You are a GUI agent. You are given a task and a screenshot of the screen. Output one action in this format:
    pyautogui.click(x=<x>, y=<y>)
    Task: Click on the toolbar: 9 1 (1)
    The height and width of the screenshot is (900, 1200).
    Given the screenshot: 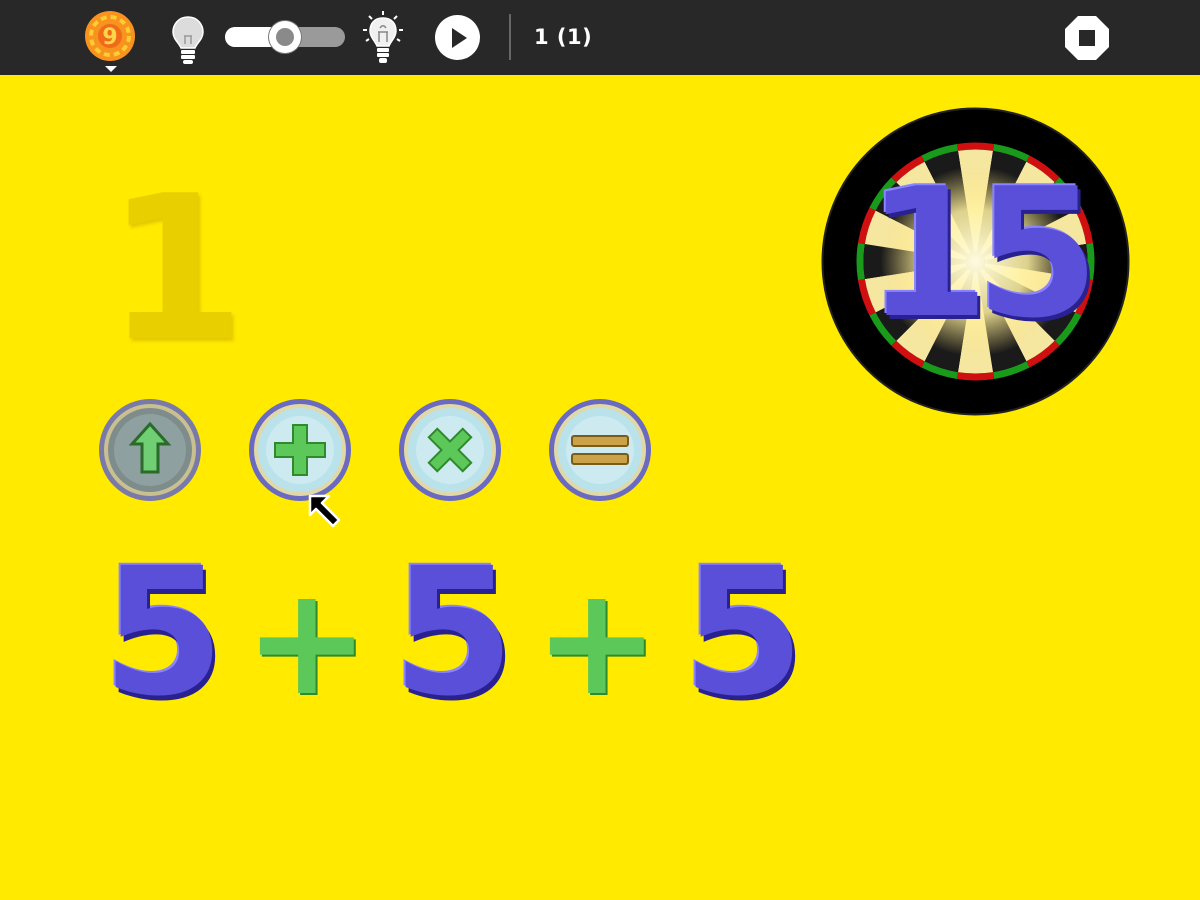 What is the action you would take?
    pyautogui.click(x=600, y=37)
    